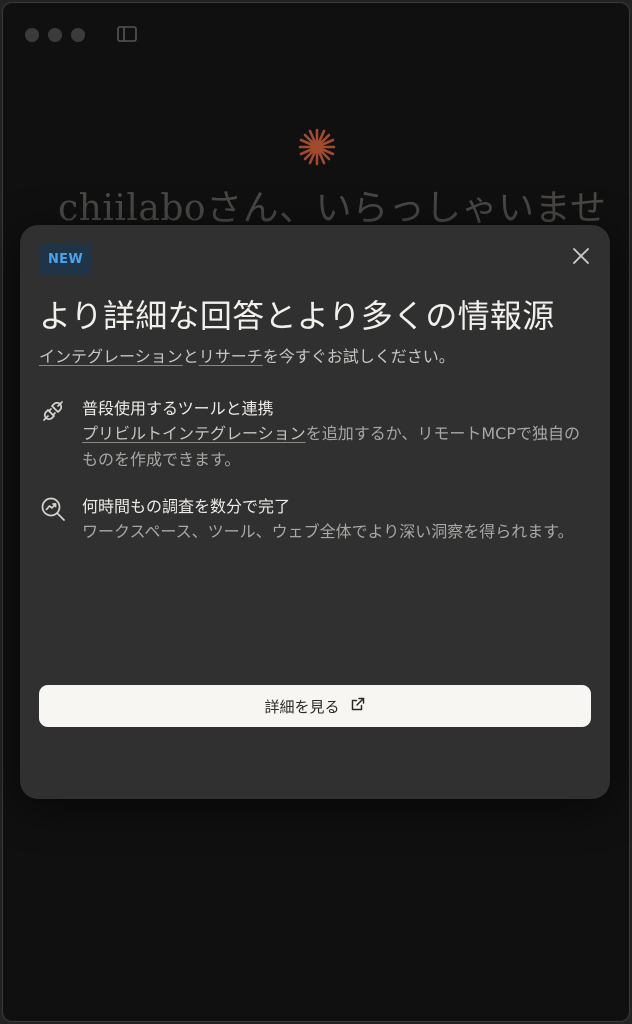 The image size is (632, 1024). What do you see at coordinates (297, 316) in the screenshot?
I see `modal-title: より詳細な回答とより多くの情報源` at bounding box center [297, 316].